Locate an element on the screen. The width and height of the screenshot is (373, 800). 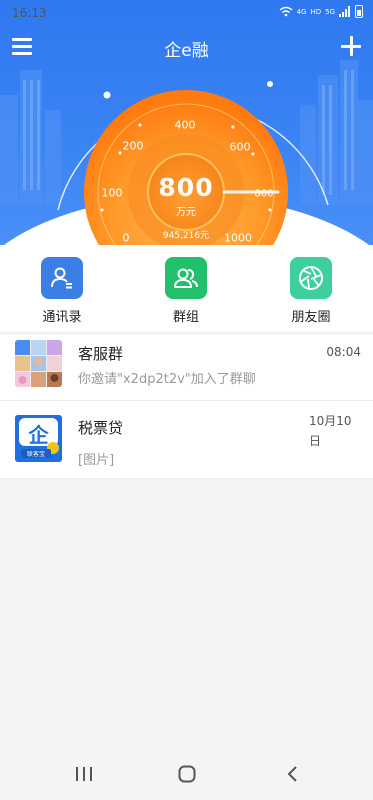
groups-label: 群组 is located at coordinates (185, 317).